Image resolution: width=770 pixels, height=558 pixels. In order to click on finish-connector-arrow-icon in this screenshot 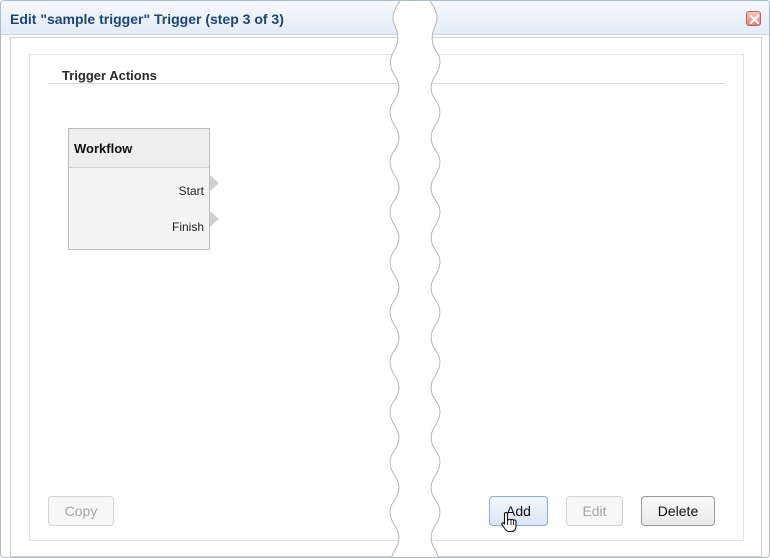, I will do `click(214, 219)`.